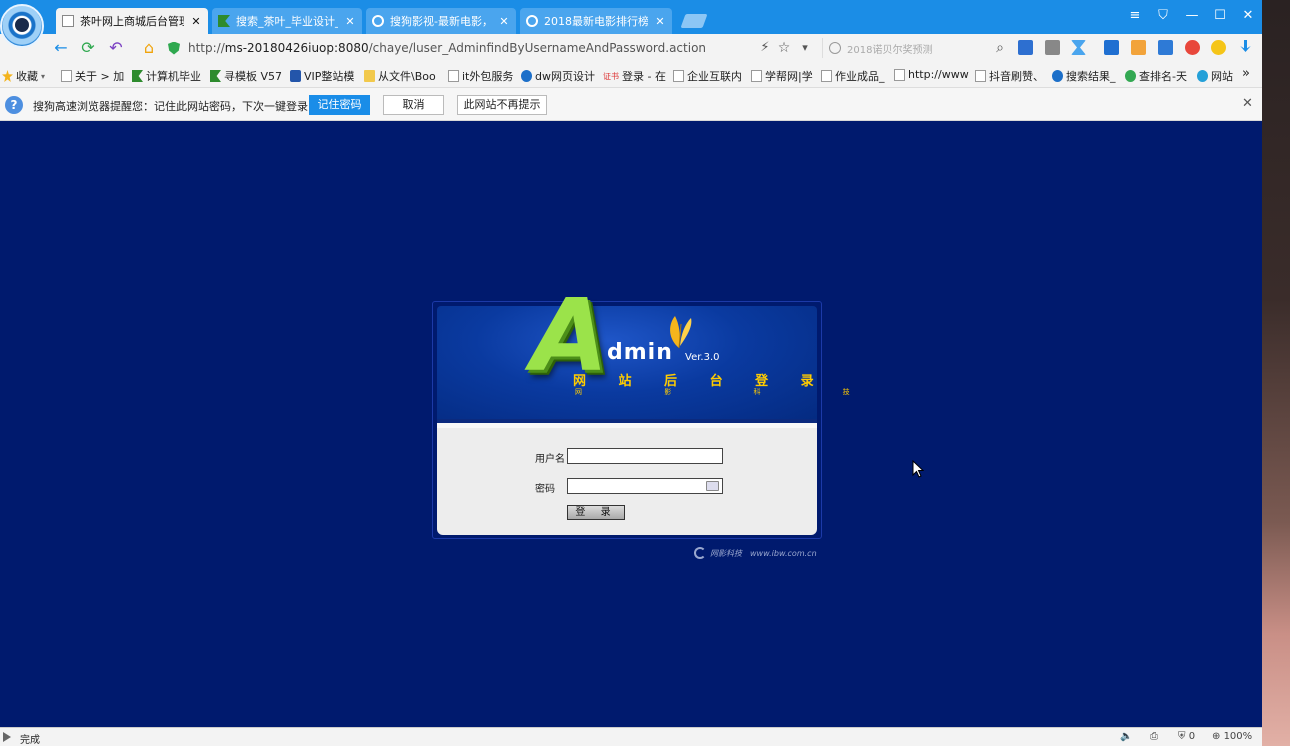 This screenshot has width=1290, height=746. I want to click on tab-sogou-video: 搜狗影视-最新电影，最 ✕, so click(441, 21).